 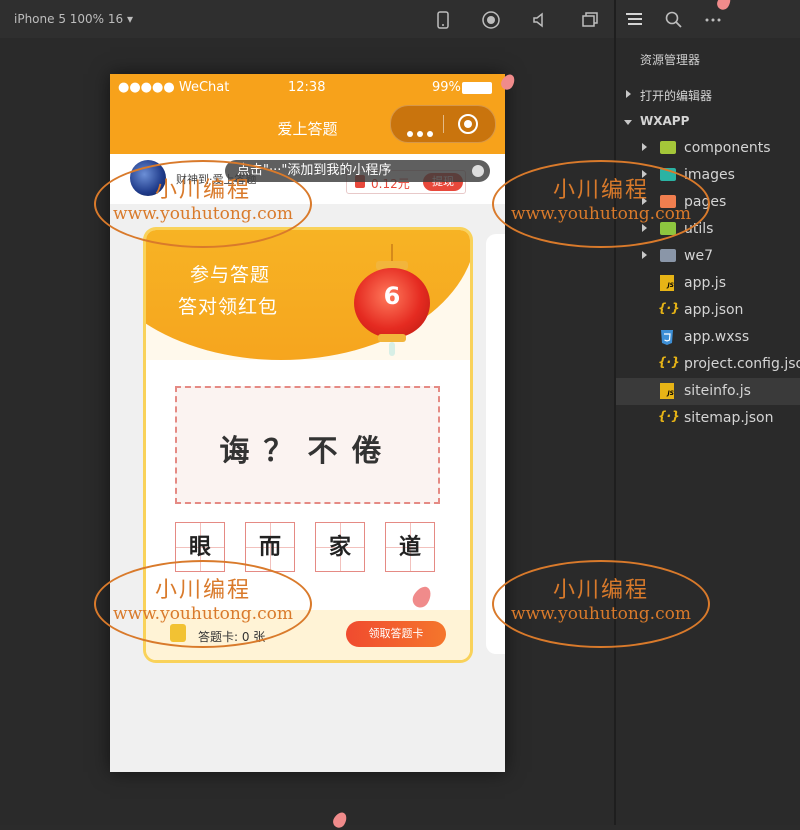 I want to click on chevron-down-icon, so click(x=628, y=122).